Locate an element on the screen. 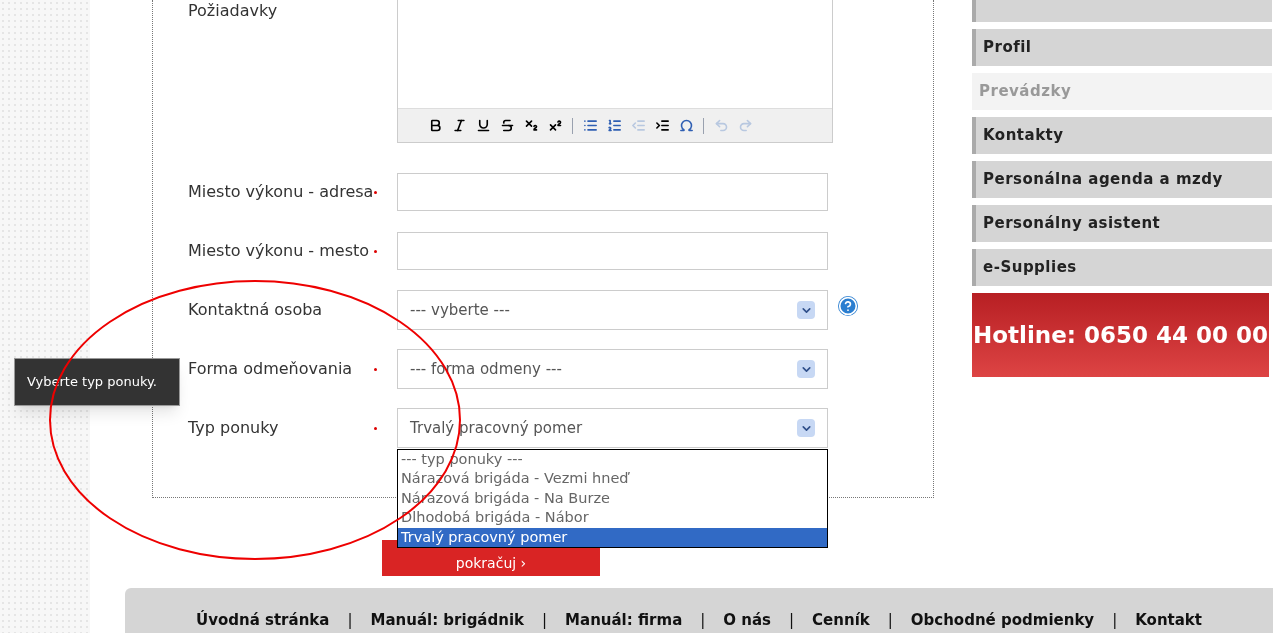  sidebar-item: Personálny asistent is located at coordinates (1122, 223).